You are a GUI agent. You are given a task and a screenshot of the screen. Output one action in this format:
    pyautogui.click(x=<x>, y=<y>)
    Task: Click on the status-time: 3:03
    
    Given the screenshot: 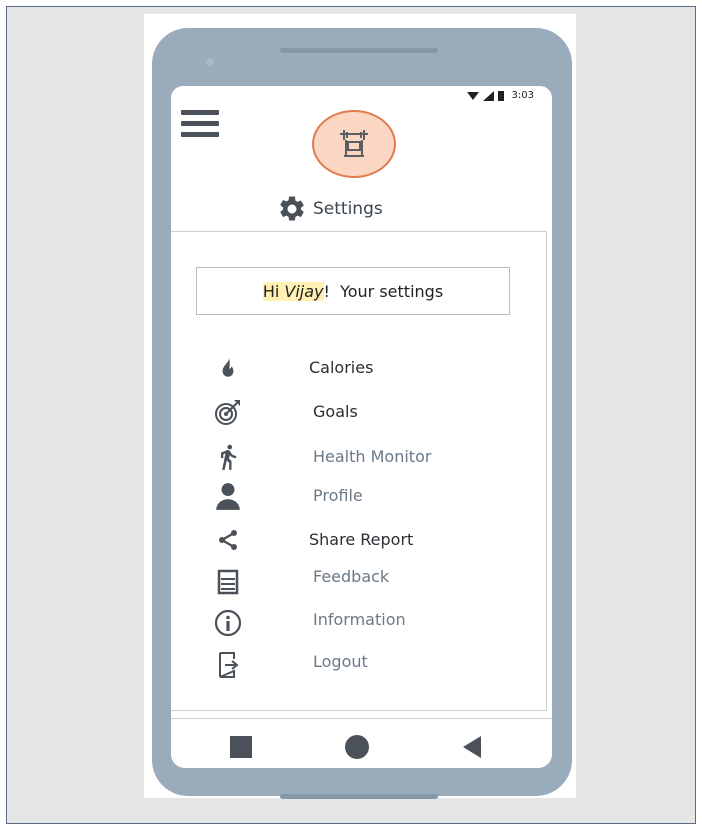 What is the action you would take?
    pyautogui.click(x=522, y=95)
    